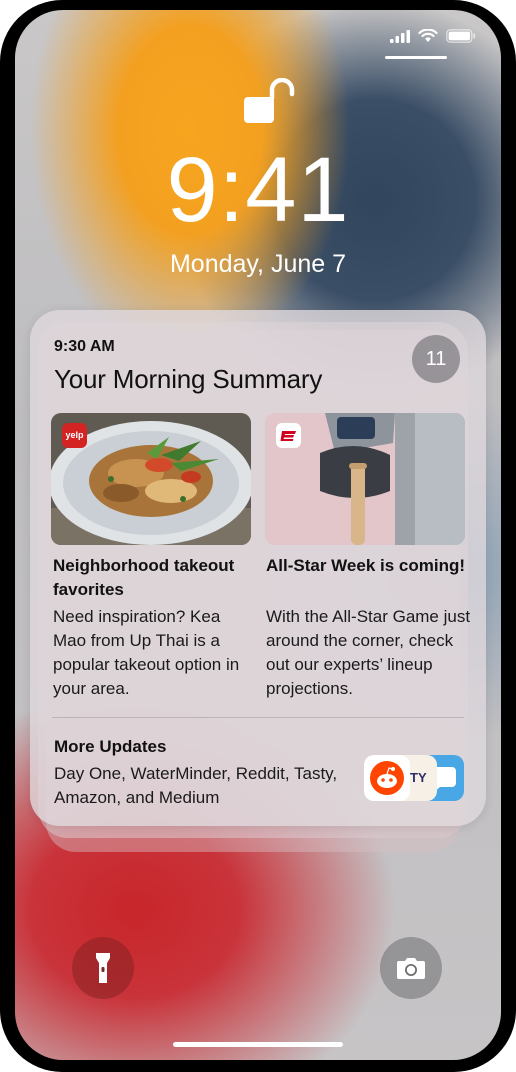 This screenshot has width=516, height=1072. What do you see at coordinates (144, 577) in the screenshot?
I see `yelp-notification-title: Neighborhood takeout favorites` at bounding box center [144, 577].